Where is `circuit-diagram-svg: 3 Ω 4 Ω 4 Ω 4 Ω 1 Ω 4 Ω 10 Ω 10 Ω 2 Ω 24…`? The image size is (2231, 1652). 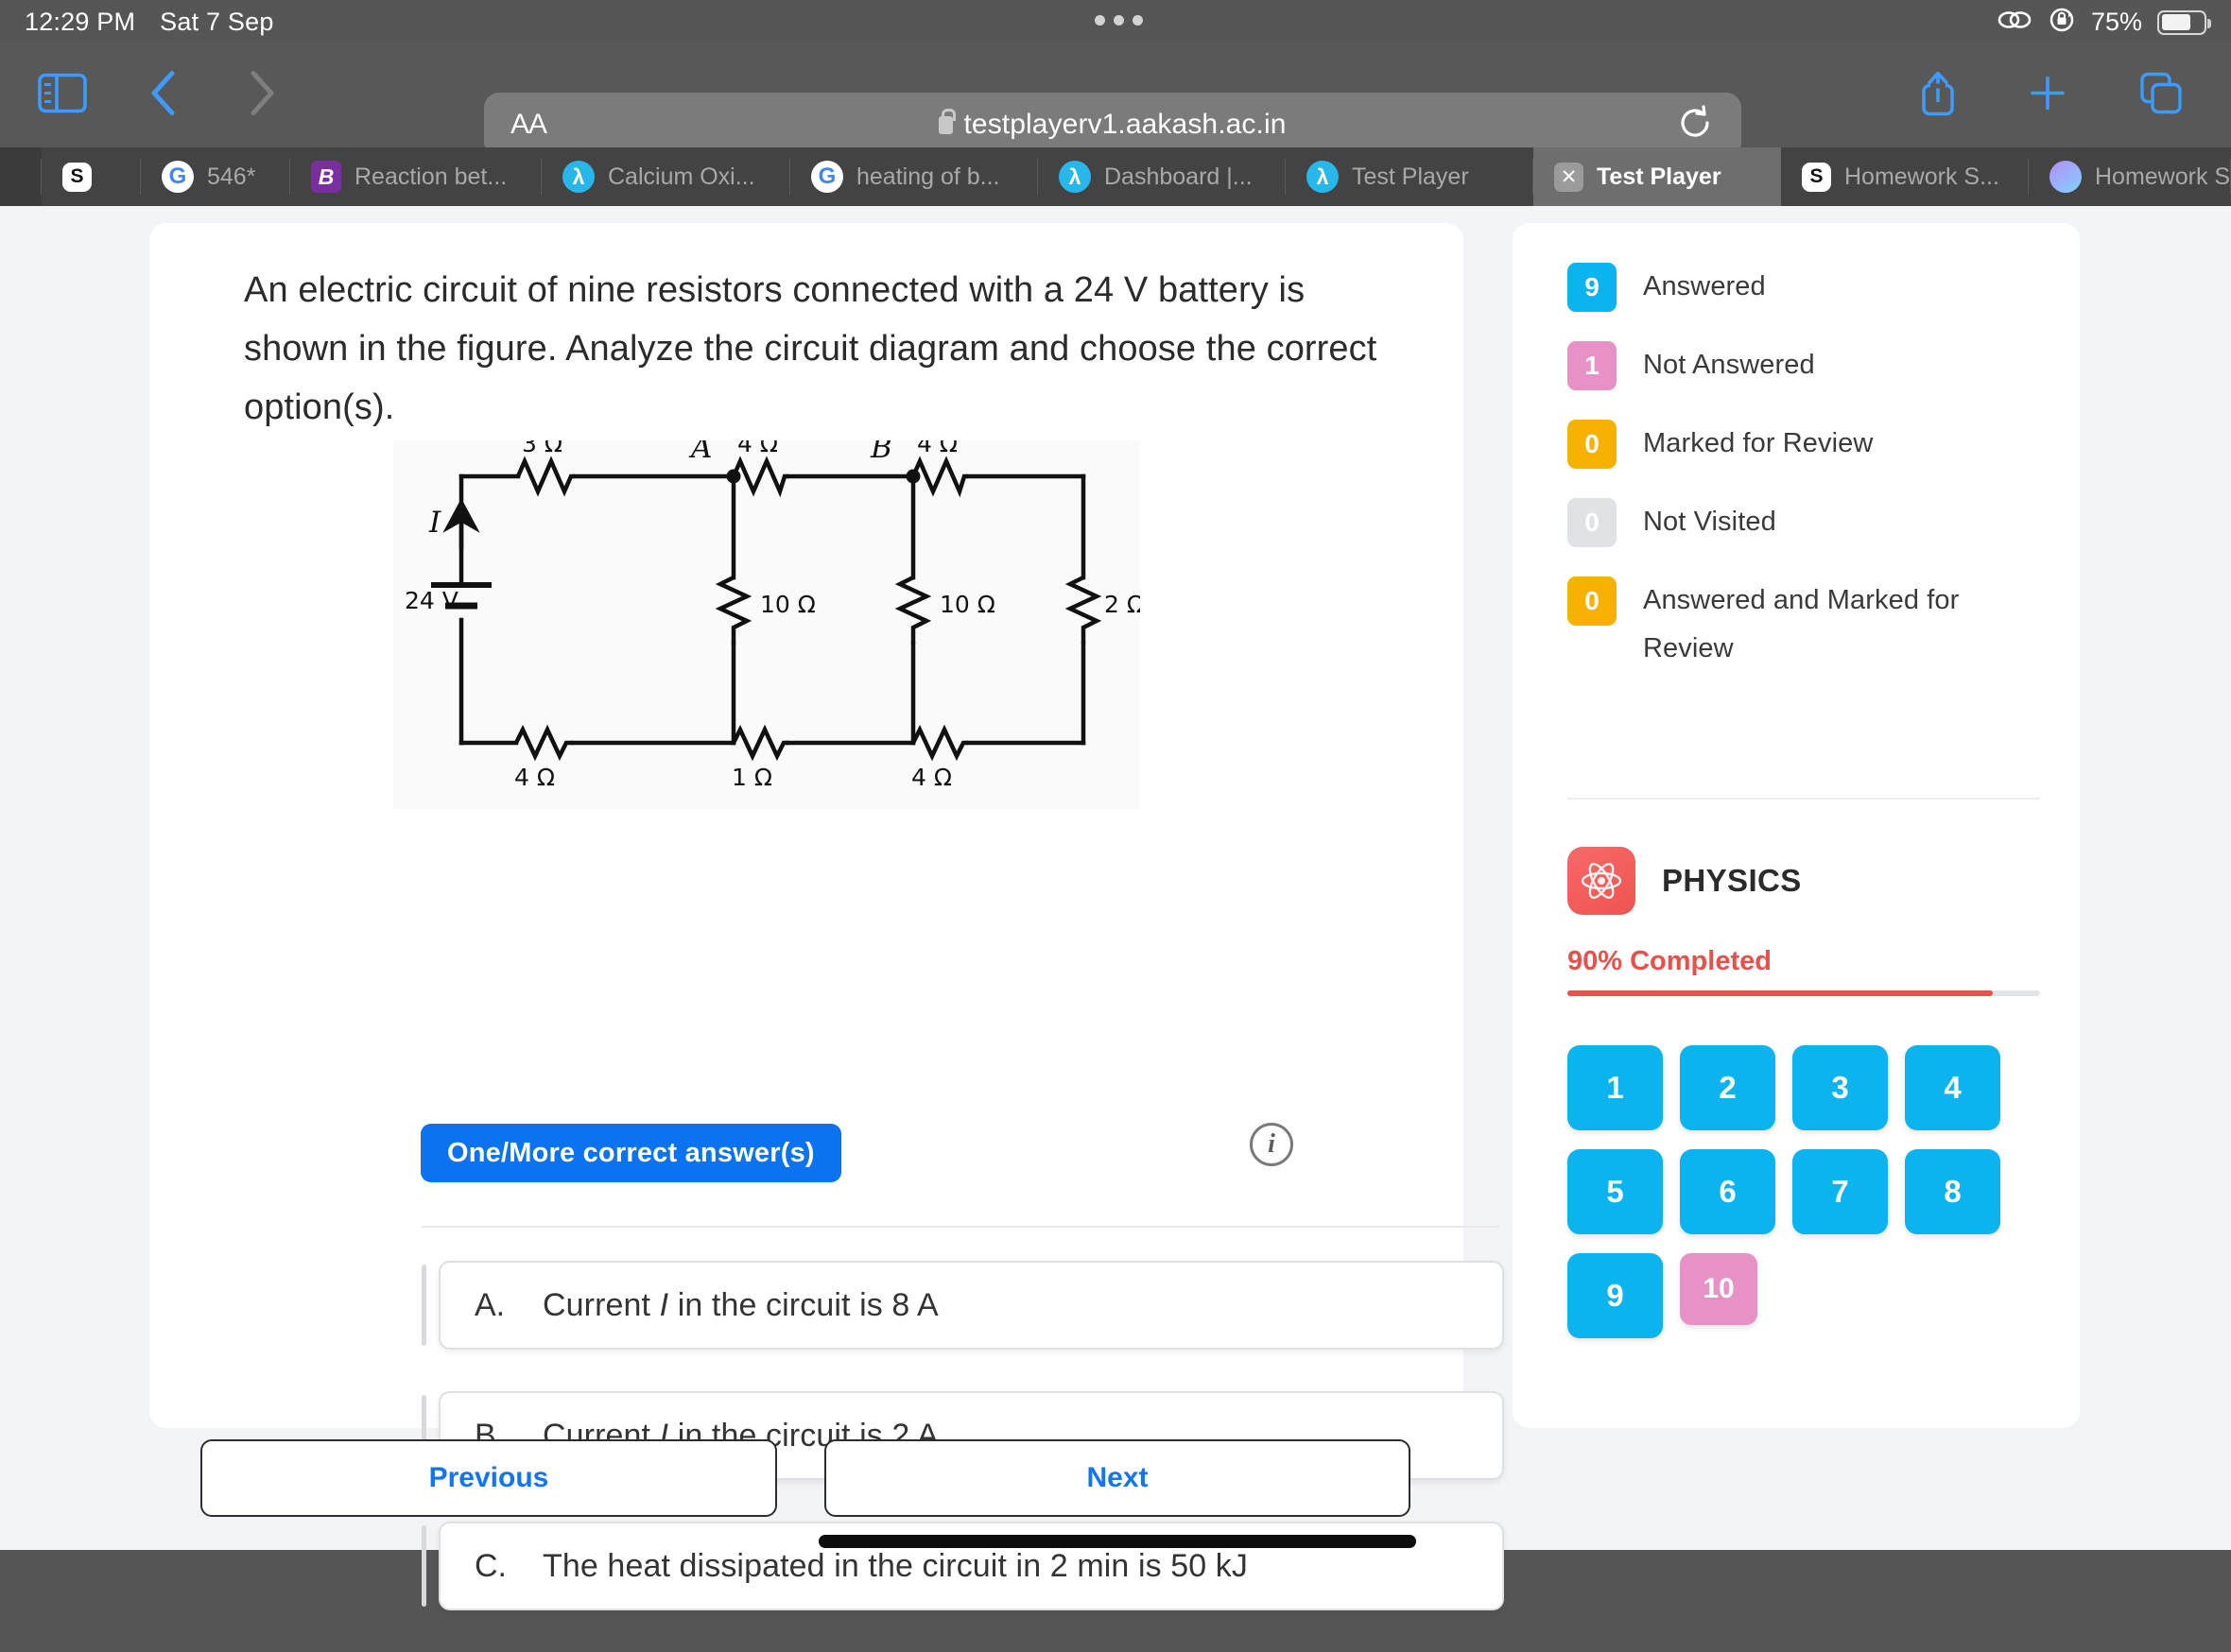
circuit-diagram-svg: 3 Ω 4 Ω 4 Ω 4 Ω 1 Ω 4 Ω 10 Ω 10 Ω 2 Ω 24… is located at coordinates (766, 624).